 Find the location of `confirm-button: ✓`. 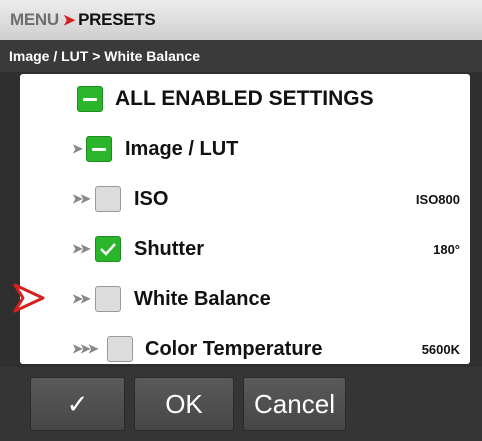

confirm-button: ✓ is located at coordinates (77, 404).